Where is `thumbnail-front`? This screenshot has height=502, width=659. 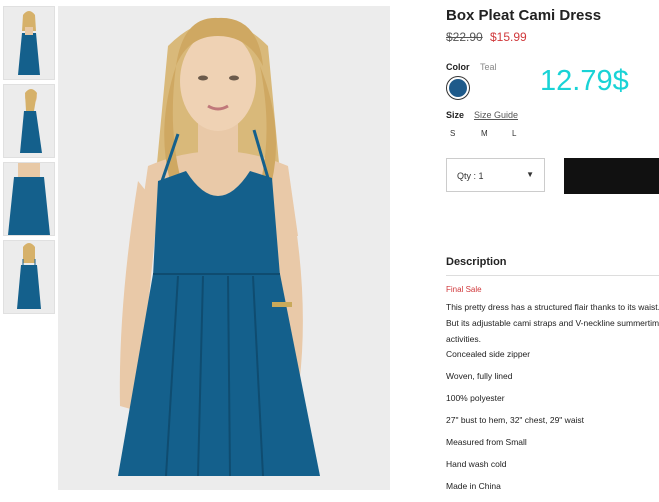 thumbnail-front is located at coordinates (29, 43).